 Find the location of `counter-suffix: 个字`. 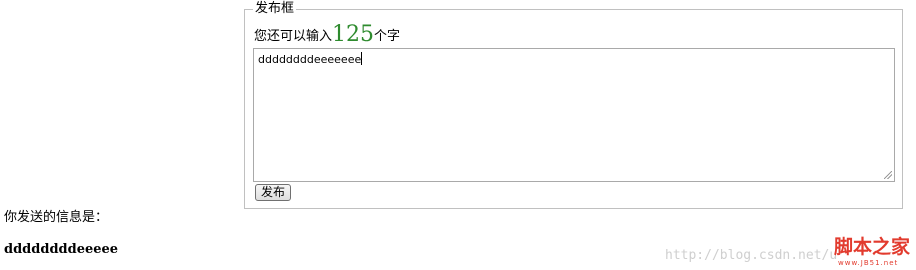

counter-suffix: 个字 is located at coordinates (387, 36).